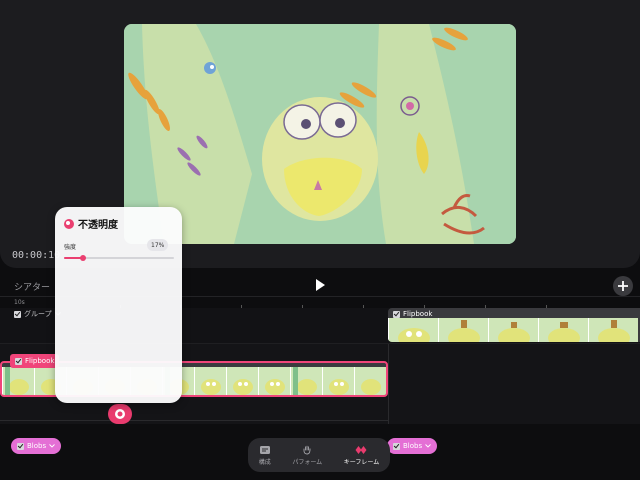 The height and width of the screenshot is (480, 640). Describe the element at coordinates (264, 449) in the screenshot. I see `composition-icon` at that location.